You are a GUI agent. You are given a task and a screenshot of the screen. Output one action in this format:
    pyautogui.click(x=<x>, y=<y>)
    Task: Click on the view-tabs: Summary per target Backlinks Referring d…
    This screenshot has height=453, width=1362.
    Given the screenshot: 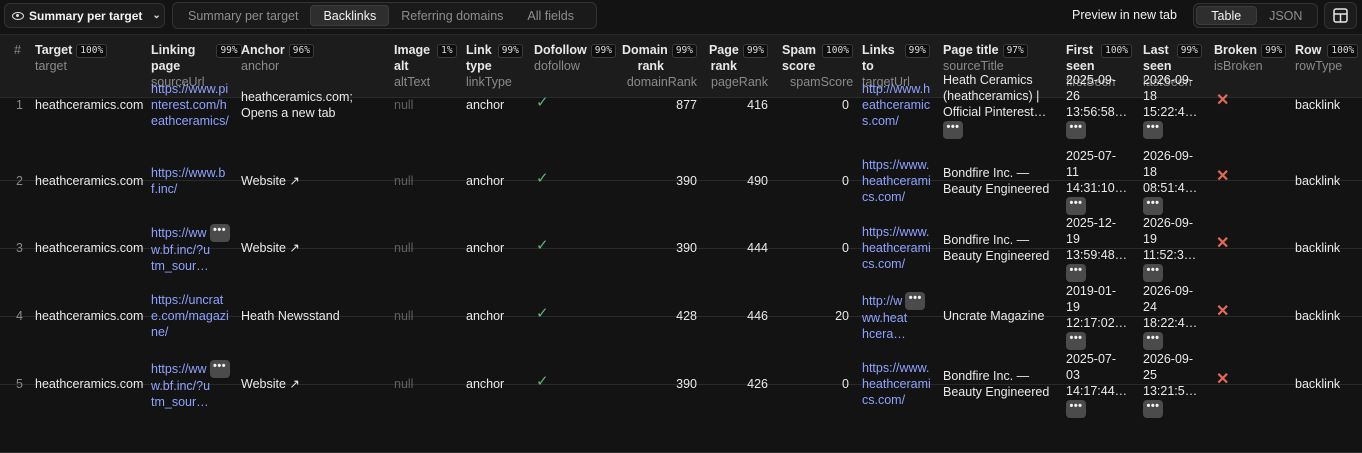 What is the action you would take?
    pyautogui.click(x=384, y=15)
    